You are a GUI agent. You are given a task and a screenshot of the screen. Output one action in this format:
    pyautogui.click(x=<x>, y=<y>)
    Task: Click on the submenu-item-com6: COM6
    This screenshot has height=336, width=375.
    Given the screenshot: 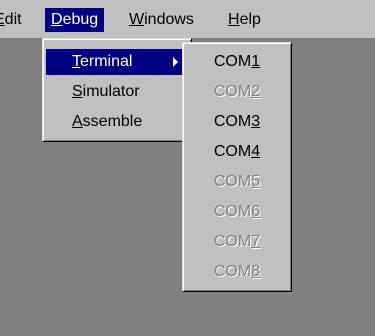 What is the action you would take?
    pyautogui.click(x=237, y=212)
    